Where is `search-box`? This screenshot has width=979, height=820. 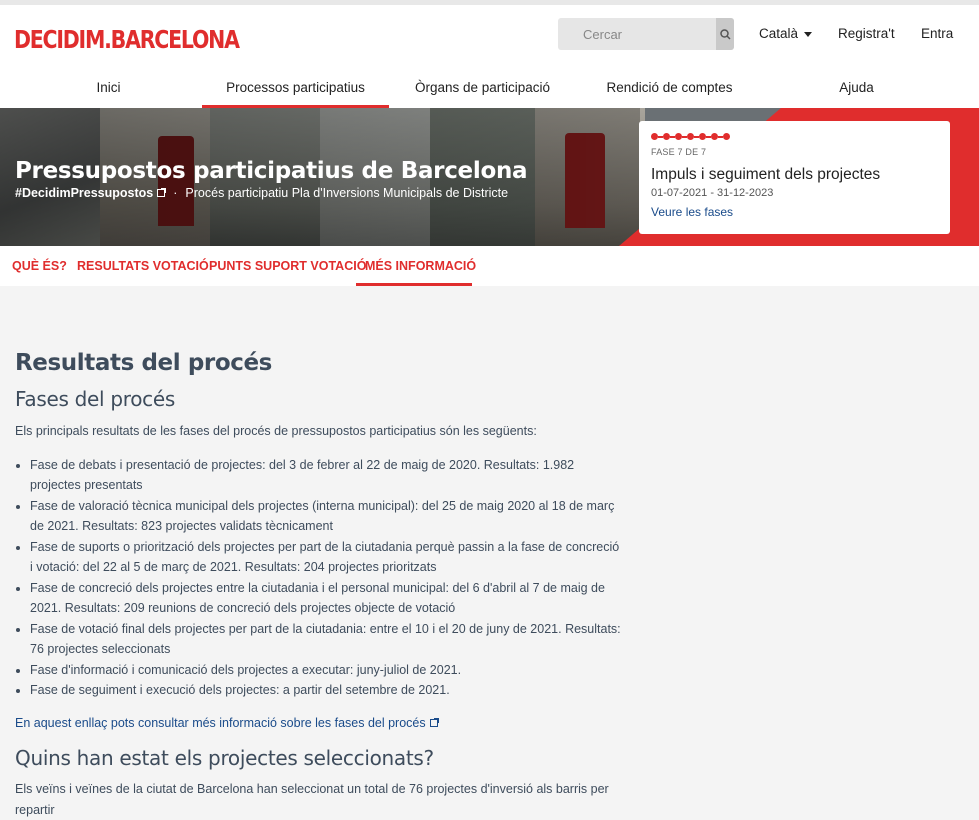 search-box is located at coordinates (646, 34).